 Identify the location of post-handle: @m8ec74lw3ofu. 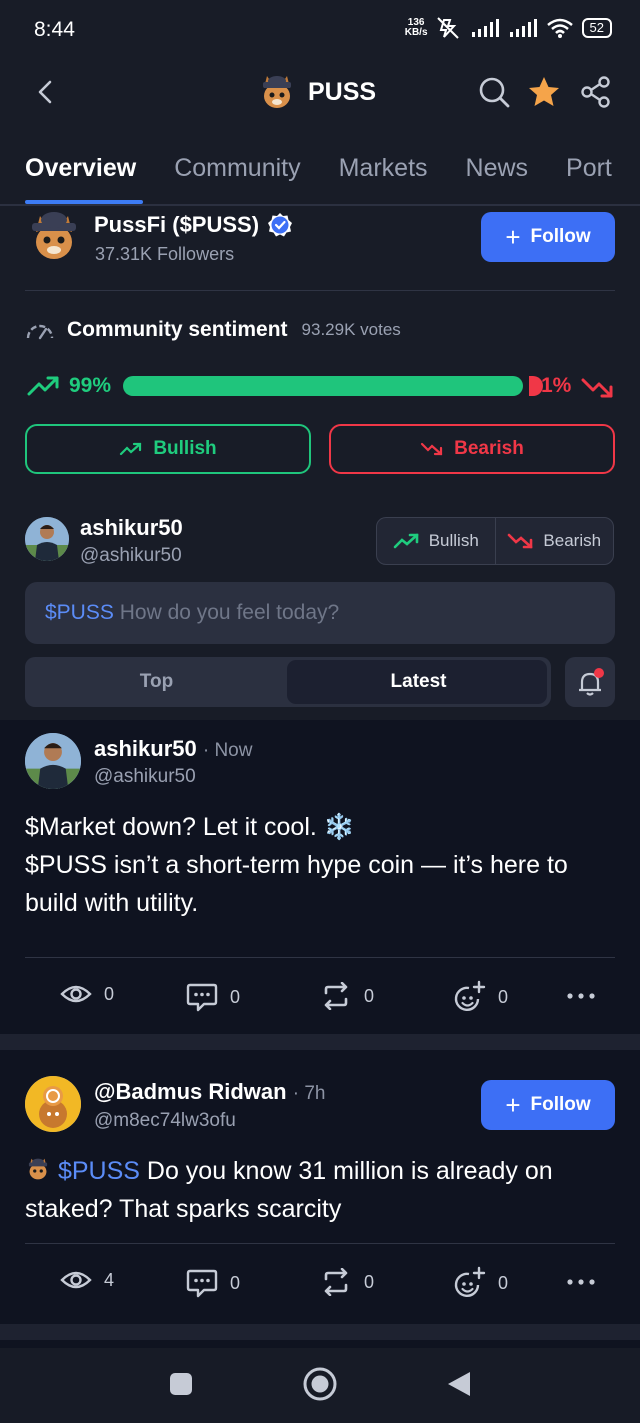
(165, 1120).